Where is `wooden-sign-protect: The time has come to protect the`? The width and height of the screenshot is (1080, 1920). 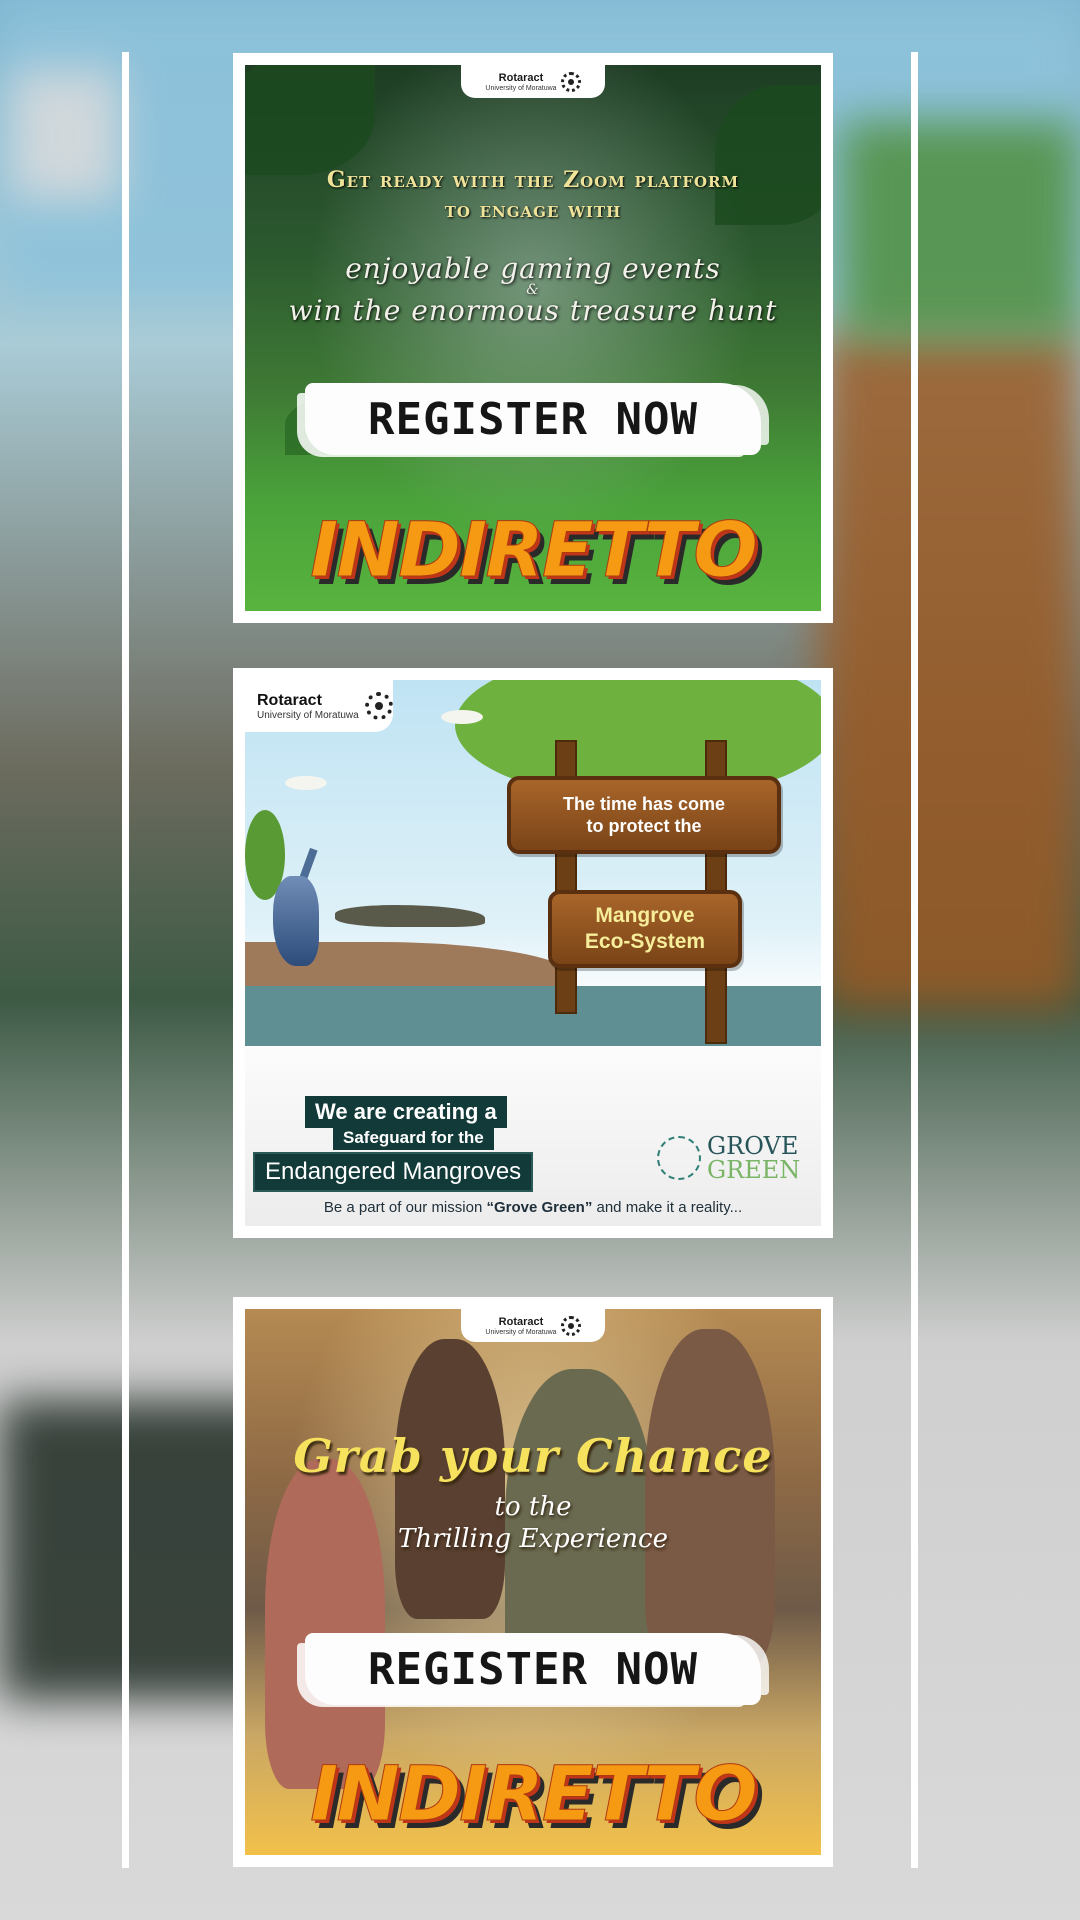 wooden-sign-protect: The time has come to protect the is located at coordinates (644, 815).